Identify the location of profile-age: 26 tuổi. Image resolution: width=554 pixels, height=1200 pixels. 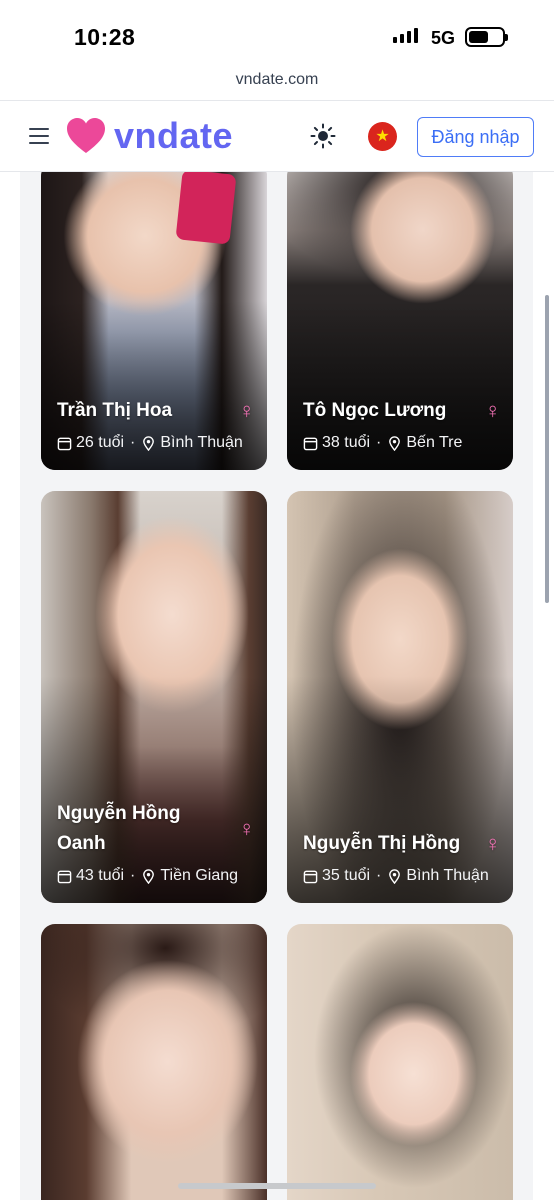
(100, 442).